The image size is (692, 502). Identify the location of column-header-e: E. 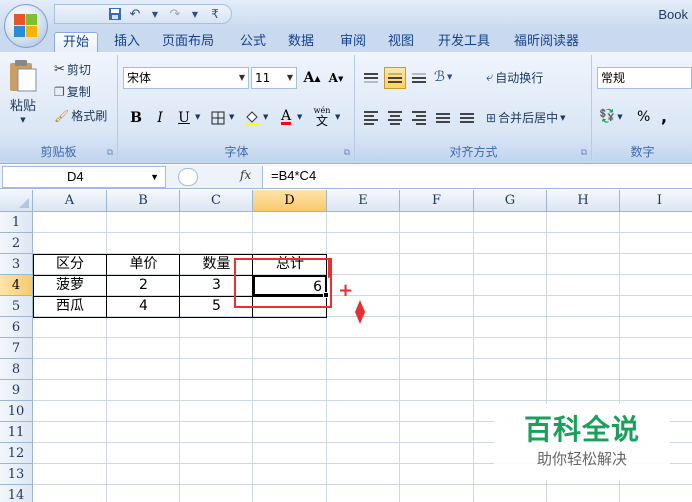
(363, 201).